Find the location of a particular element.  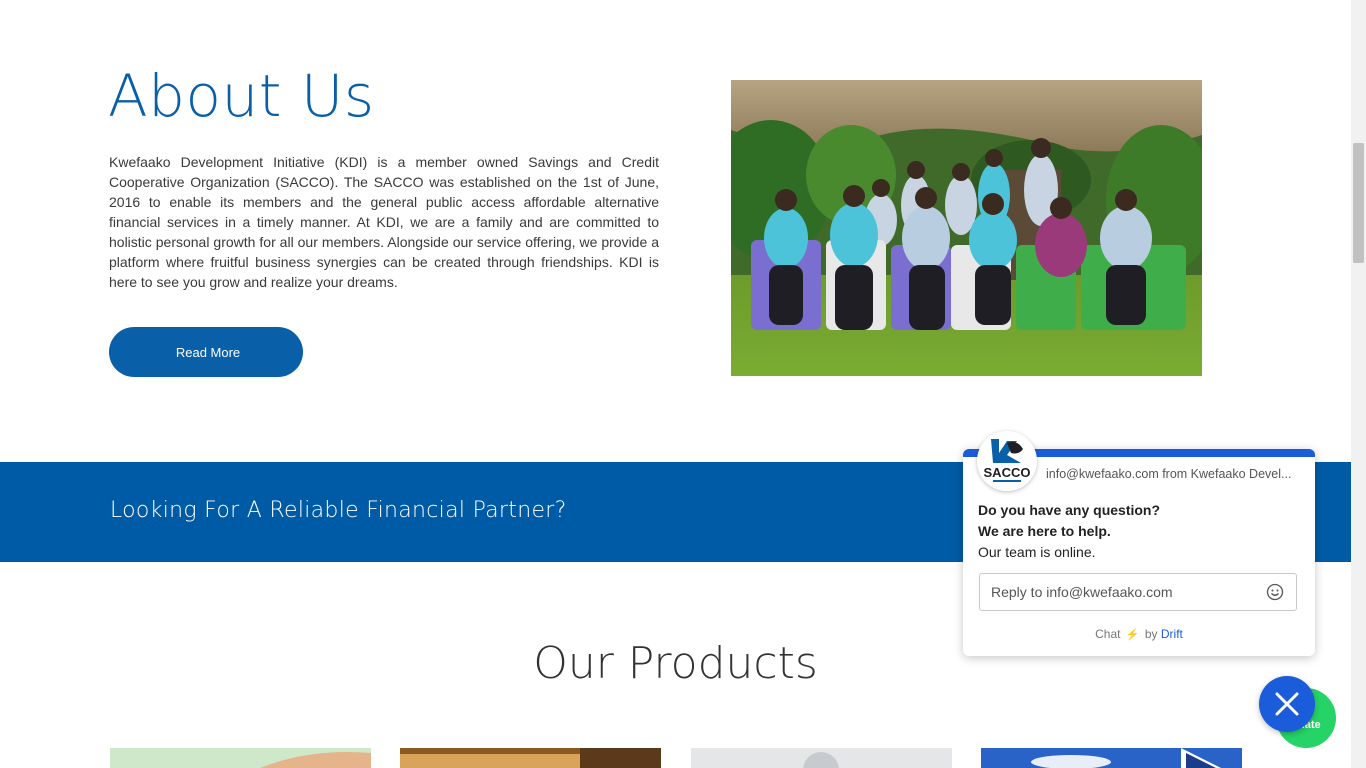

product-image-2-icon is located at coordinates (530, 758).